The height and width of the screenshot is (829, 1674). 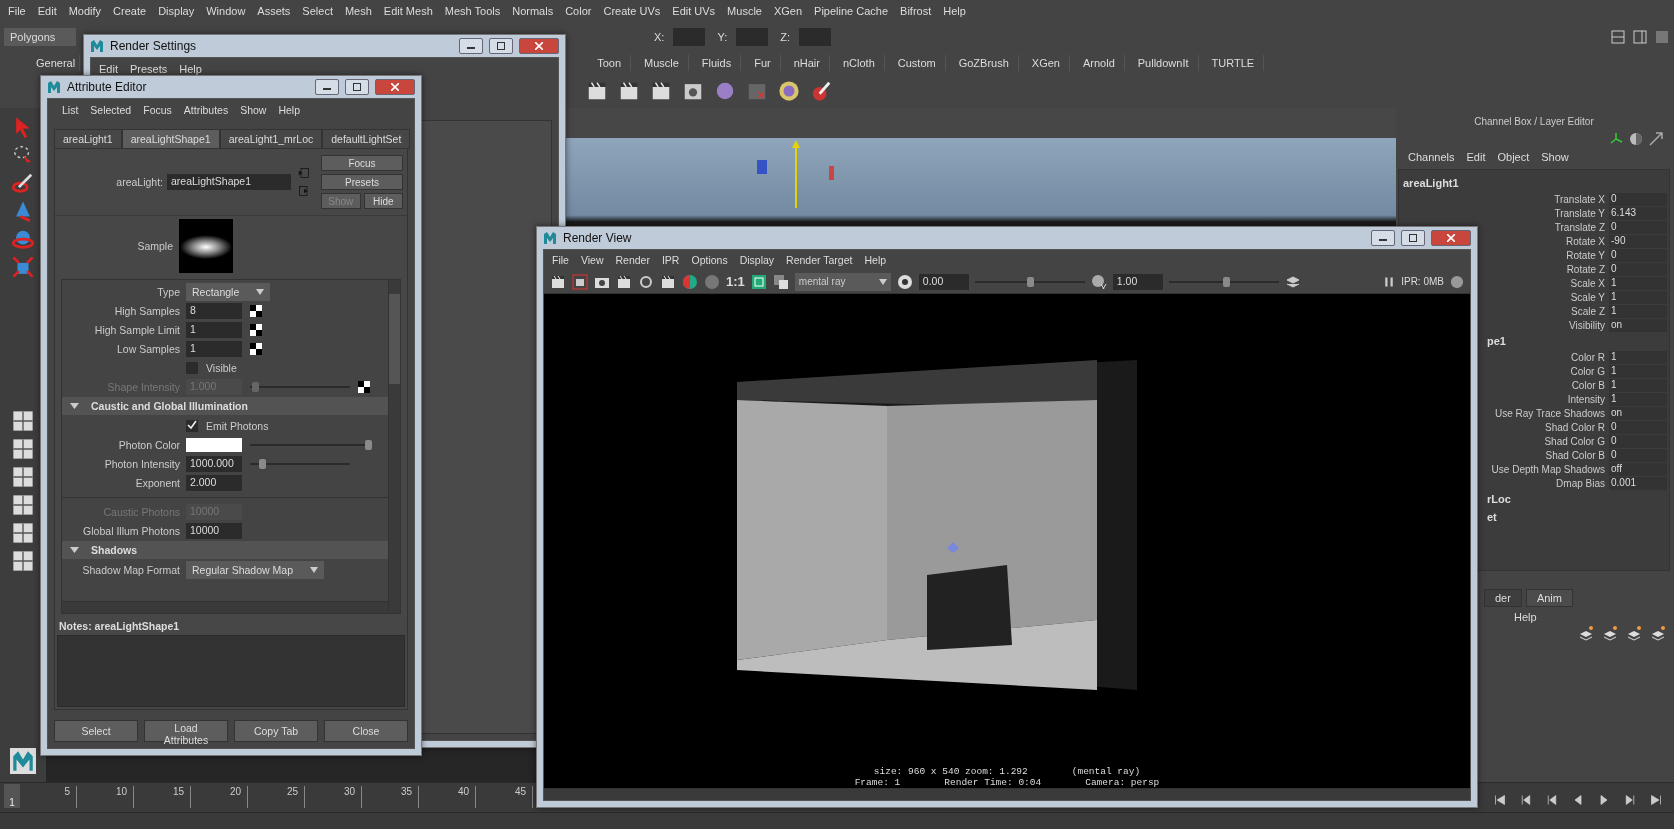 I want to click on checkbox, so click(x=192, y=425).